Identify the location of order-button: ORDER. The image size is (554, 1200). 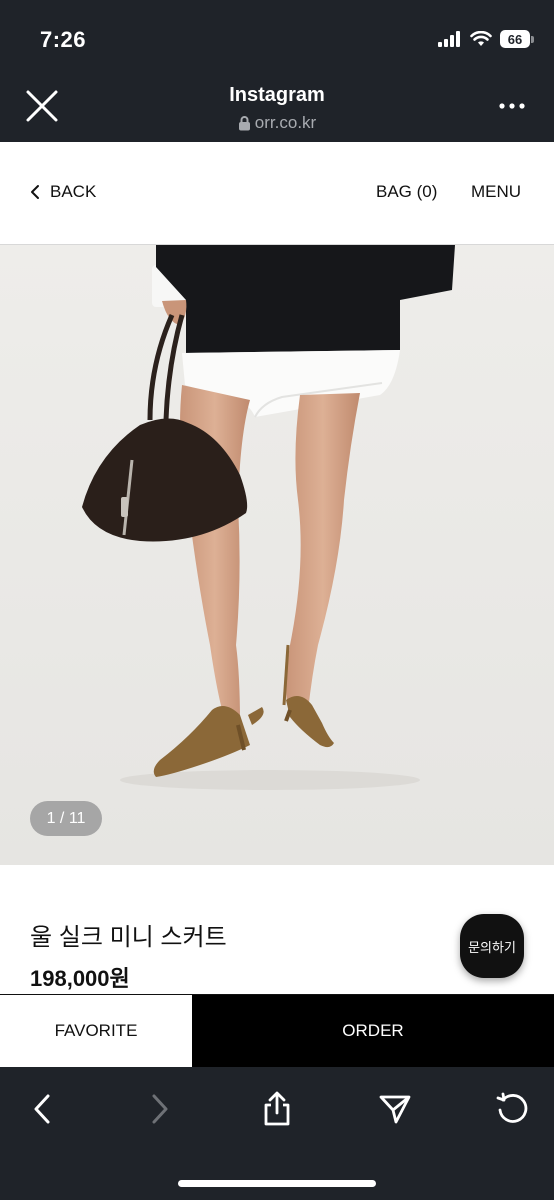
(373, 1031).